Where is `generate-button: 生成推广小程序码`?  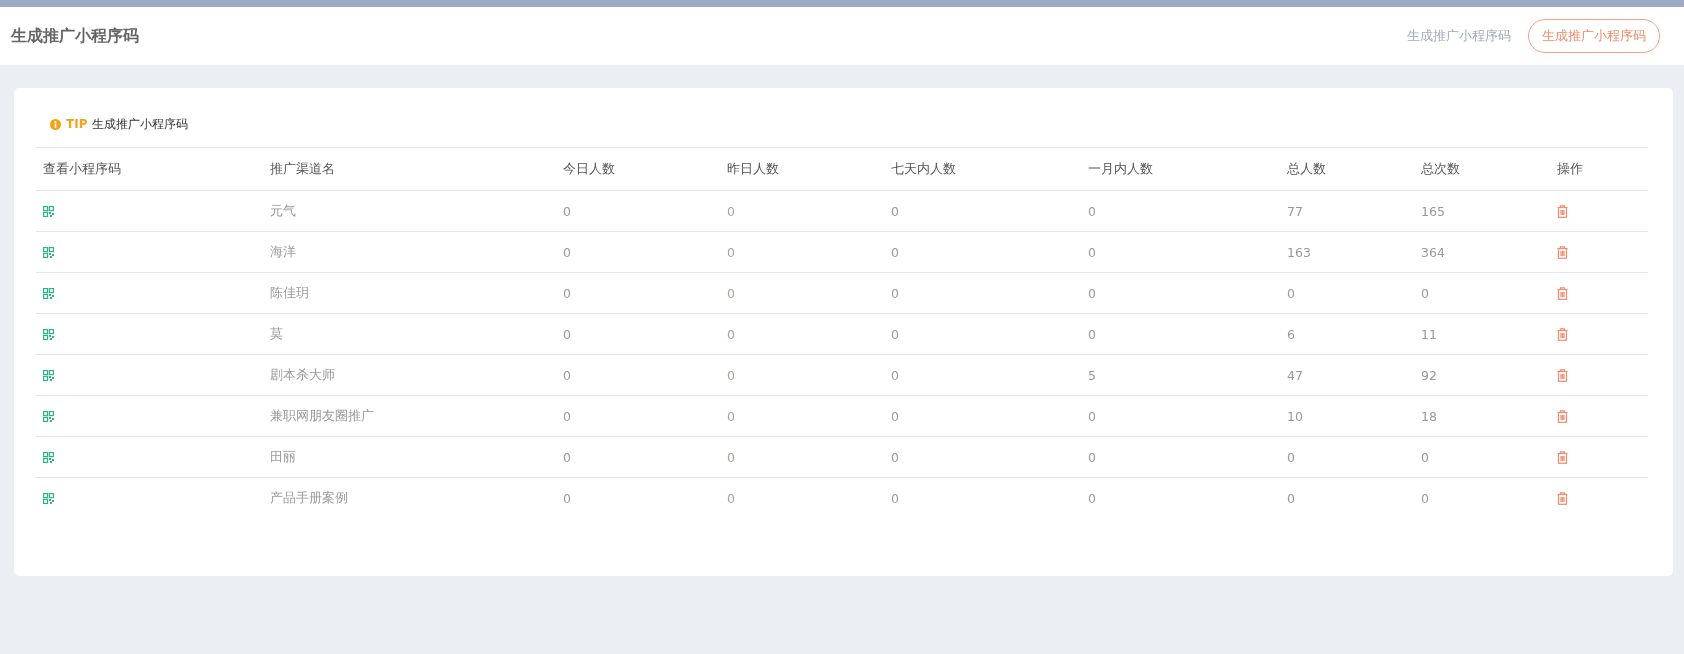
generate-button: 生成推广小程序码 is located at coordinates (1594, 36).